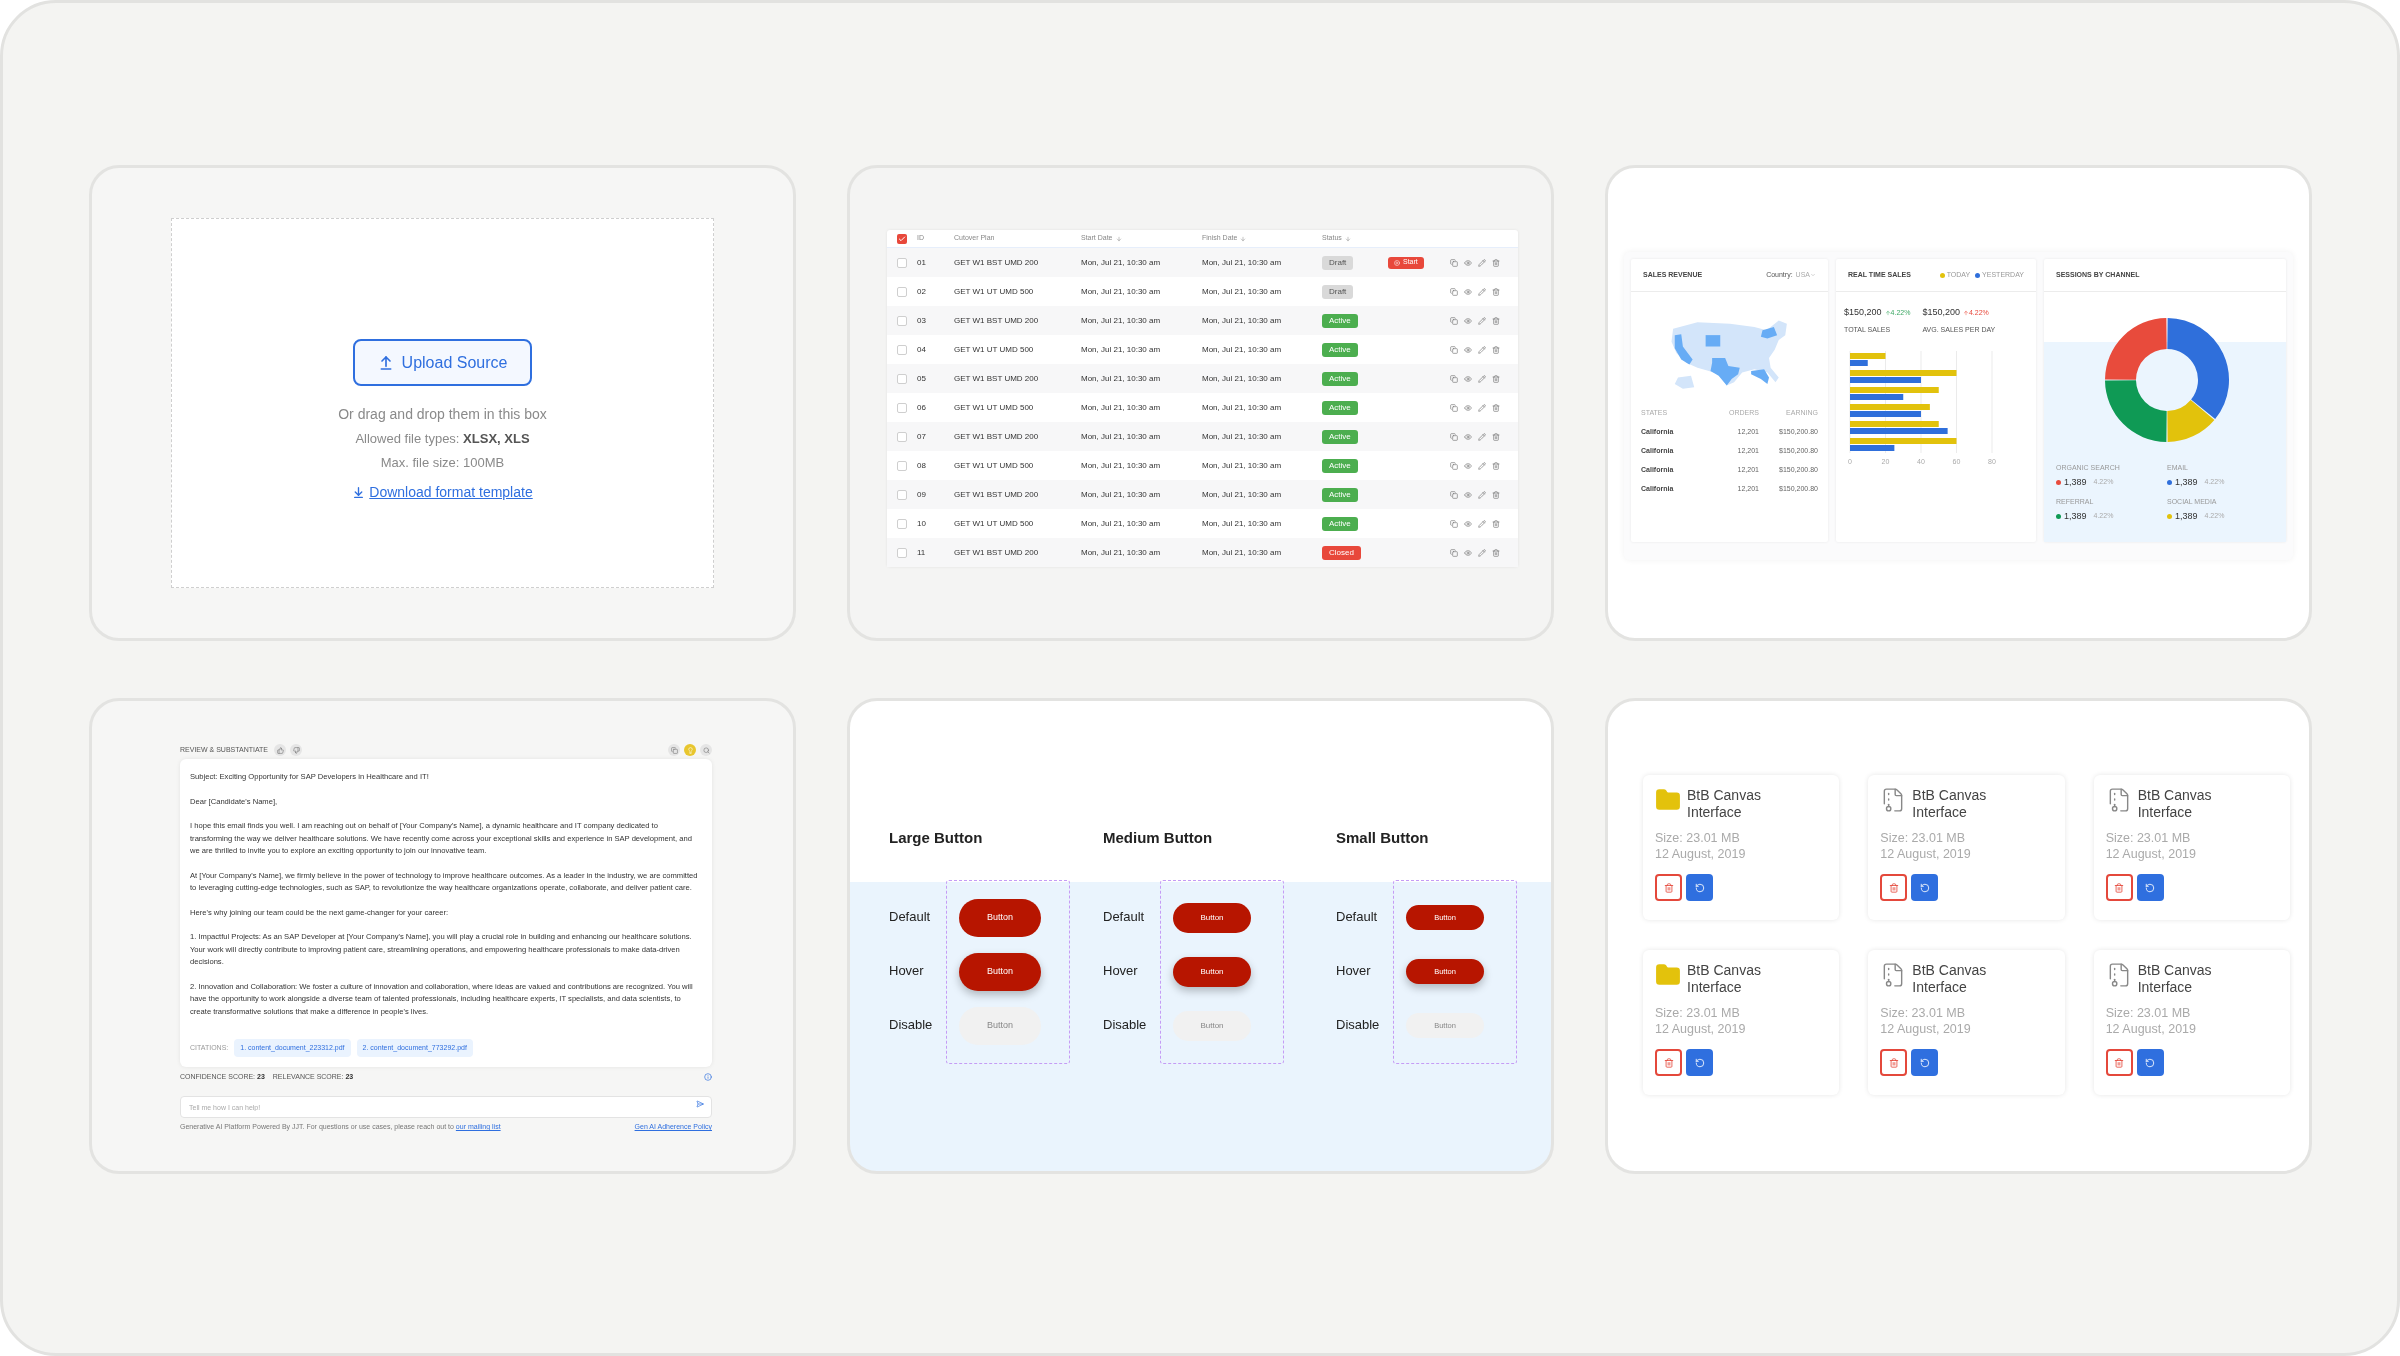  What do you see at coordinates (1121, 378) in the screenshot?
I see `start-date-cell-text: Mon, Jul 21, 10:30 am` at bounding box center [1121, 378].